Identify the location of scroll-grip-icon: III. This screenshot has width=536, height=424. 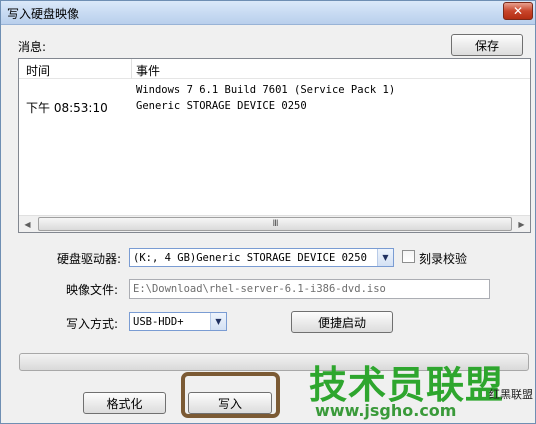
(275, 224).